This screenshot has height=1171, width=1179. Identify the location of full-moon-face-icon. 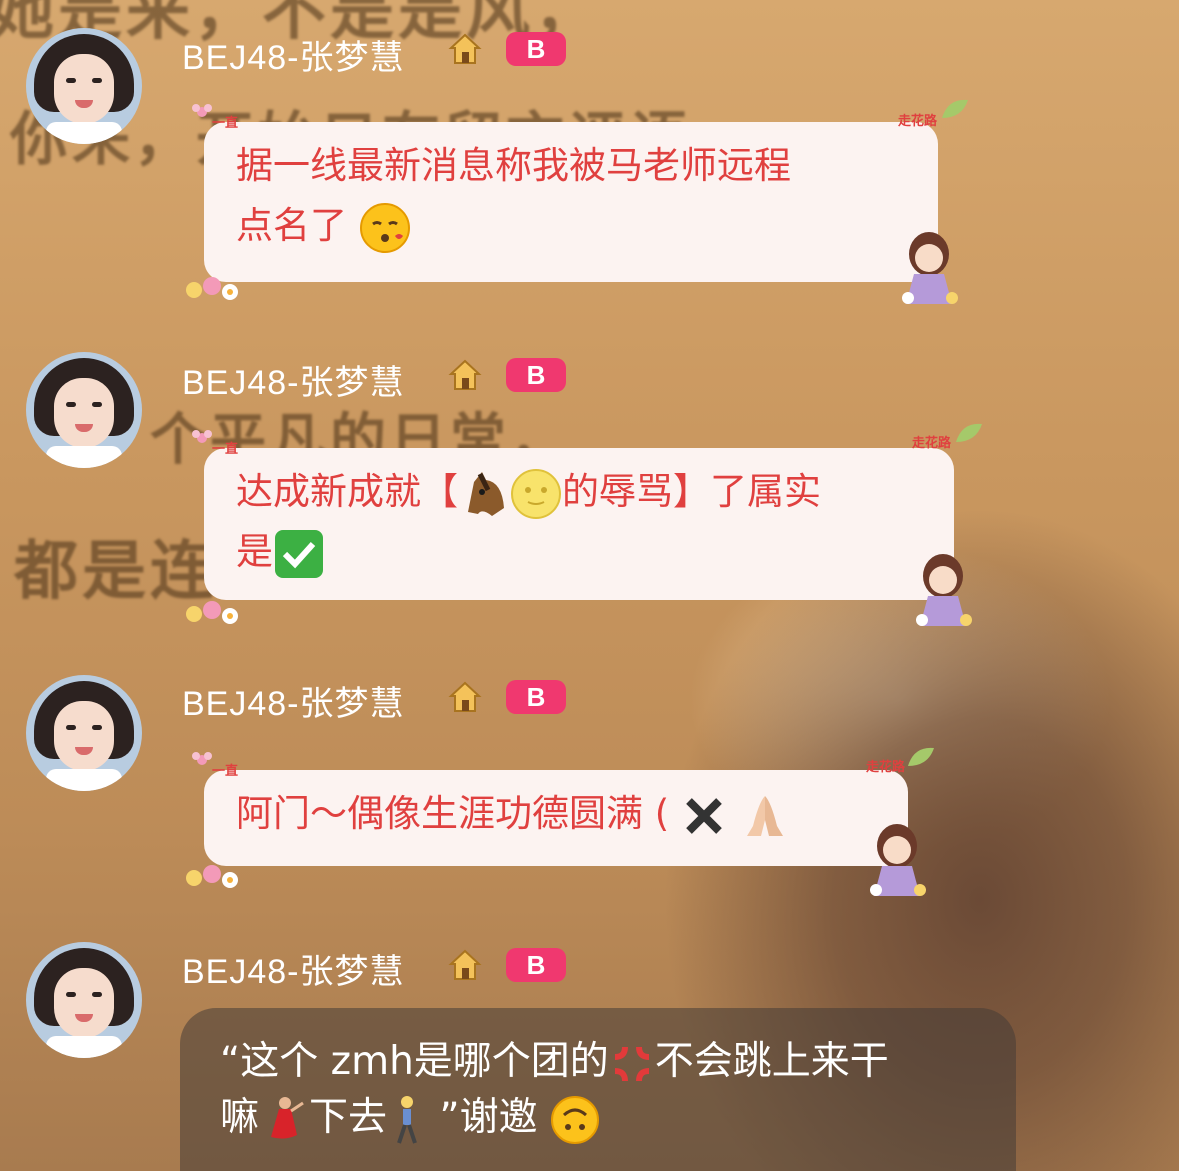
(536, 493).